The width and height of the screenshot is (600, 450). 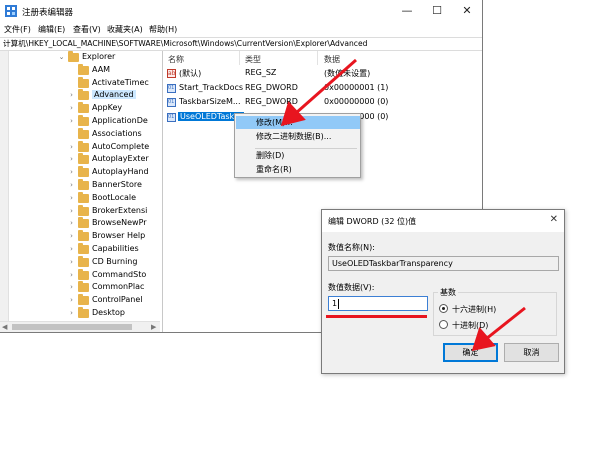 I want to click on tree-collapse-icon: ⌄, so click(x=61, y=57).